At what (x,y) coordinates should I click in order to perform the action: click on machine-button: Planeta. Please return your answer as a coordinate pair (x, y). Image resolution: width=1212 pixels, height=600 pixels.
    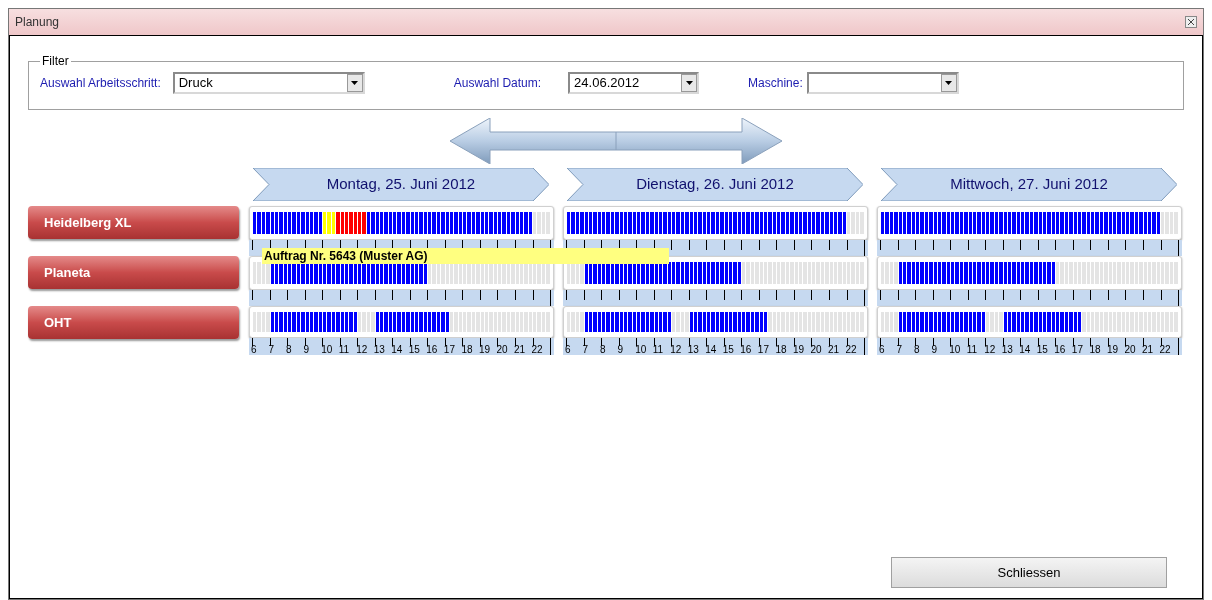
    Looking at the image, I should click on (133, 272).